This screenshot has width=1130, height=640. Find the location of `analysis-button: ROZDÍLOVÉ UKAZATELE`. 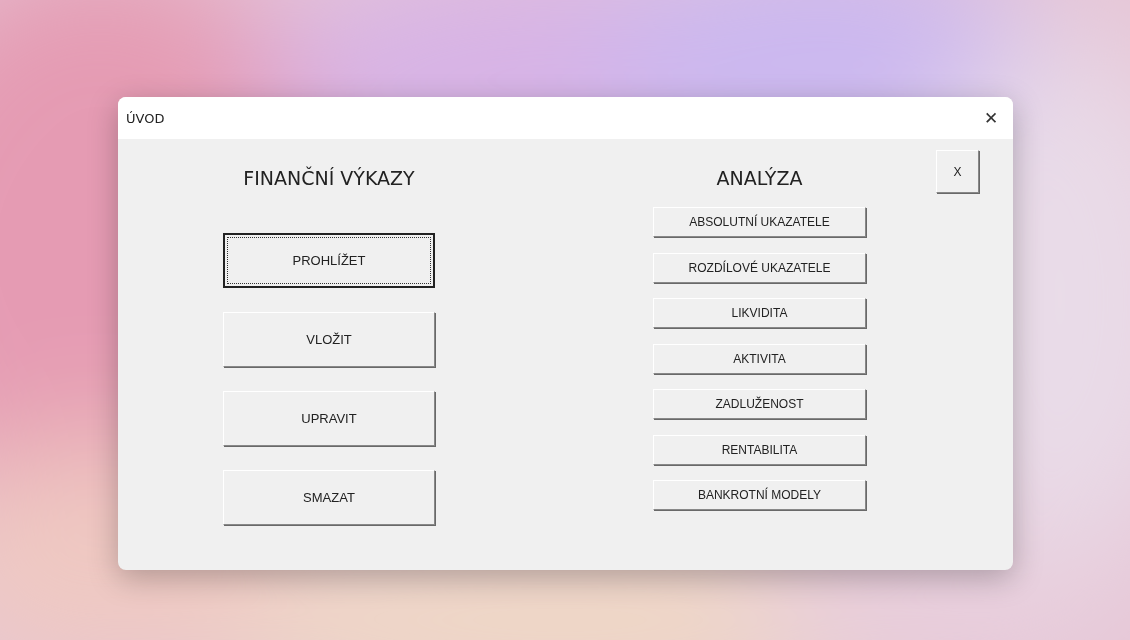

analysis-button: ROZDÍLOVÉ UKAZATELE is located at coordinates (759, 267).